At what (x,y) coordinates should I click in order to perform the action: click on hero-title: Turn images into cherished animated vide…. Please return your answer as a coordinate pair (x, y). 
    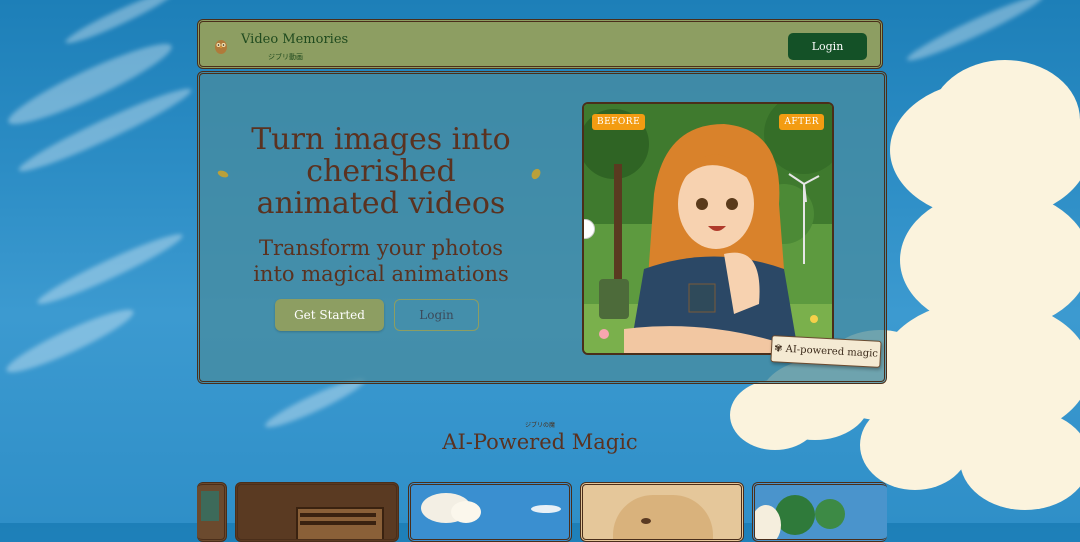
    Looking at the image, I should click on (381, 171).